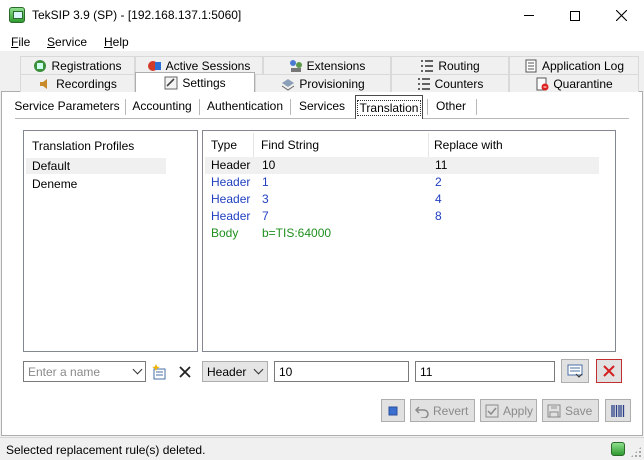 The image size is (644, 460). I want to click on menu-file: File, so click(20, 42).